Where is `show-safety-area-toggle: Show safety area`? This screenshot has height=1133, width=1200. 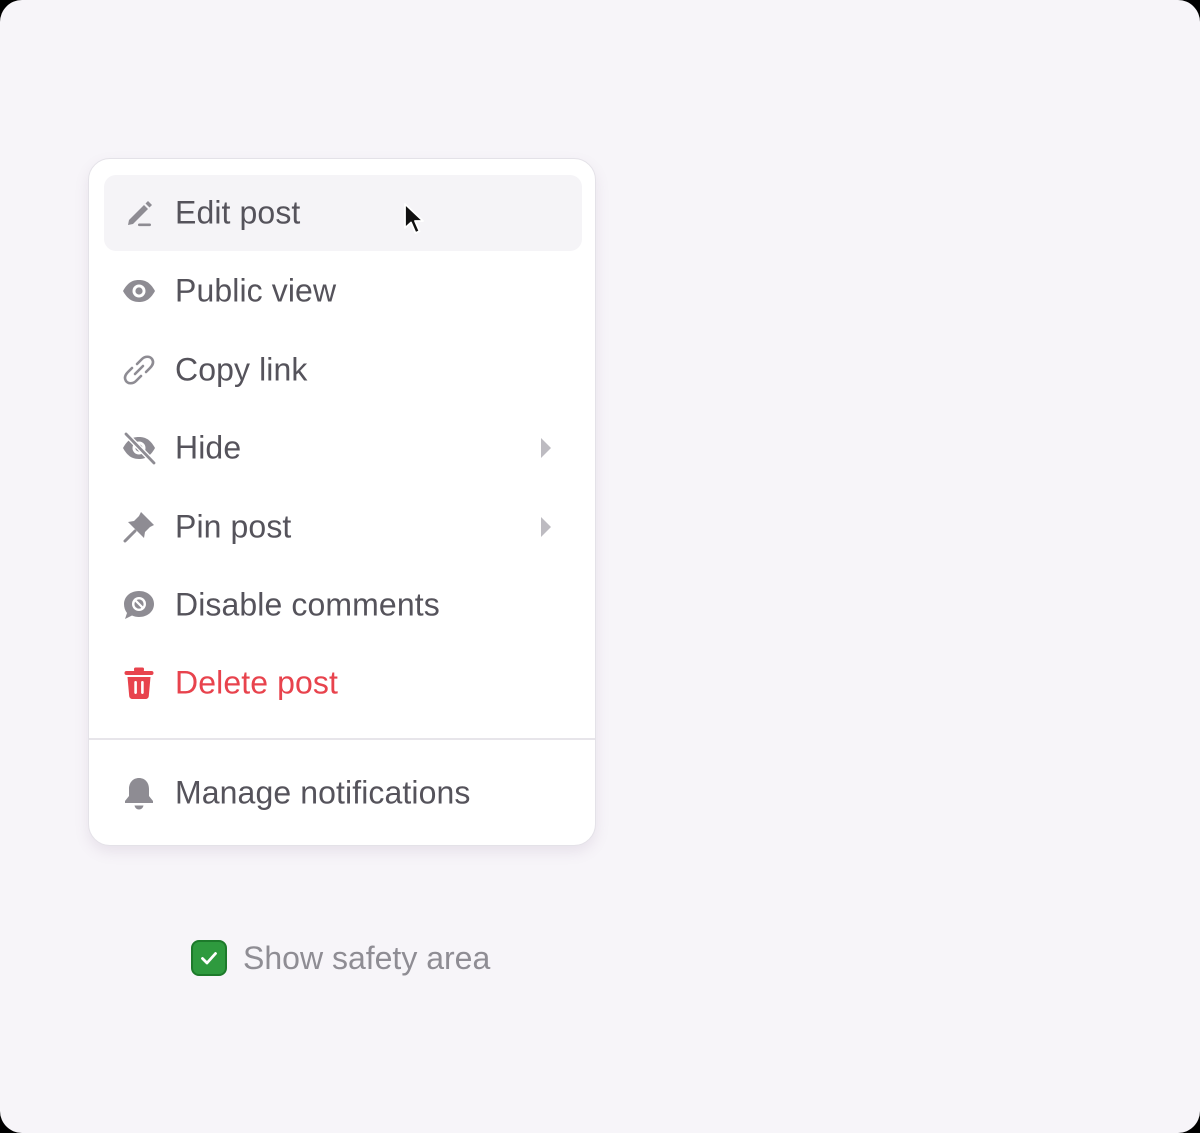
show-safety-area-toggle: Show safety area is located at coordinates (340, 958).